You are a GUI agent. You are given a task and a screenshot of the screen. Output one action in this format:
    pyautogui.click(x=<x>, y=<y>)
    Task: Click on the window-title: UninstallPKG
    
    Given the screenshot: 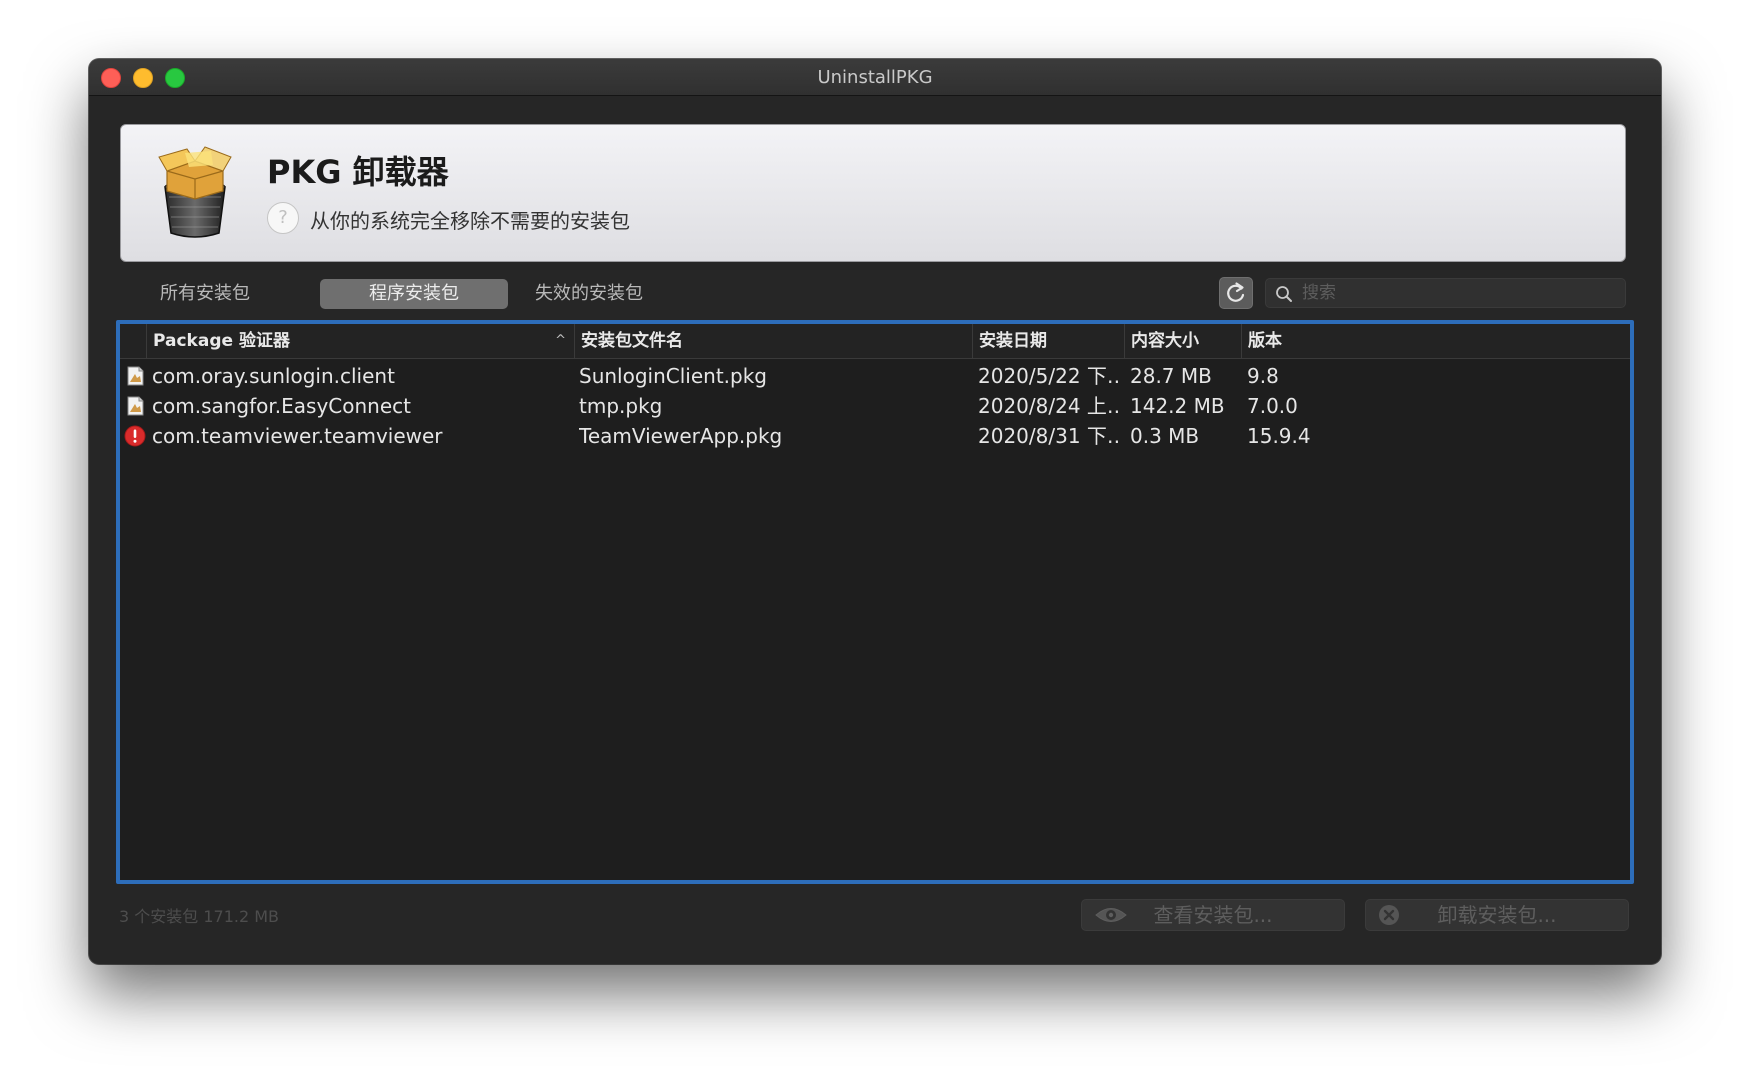 What is the action you would take?
    pyautogui.click(x=875, y=77)
    